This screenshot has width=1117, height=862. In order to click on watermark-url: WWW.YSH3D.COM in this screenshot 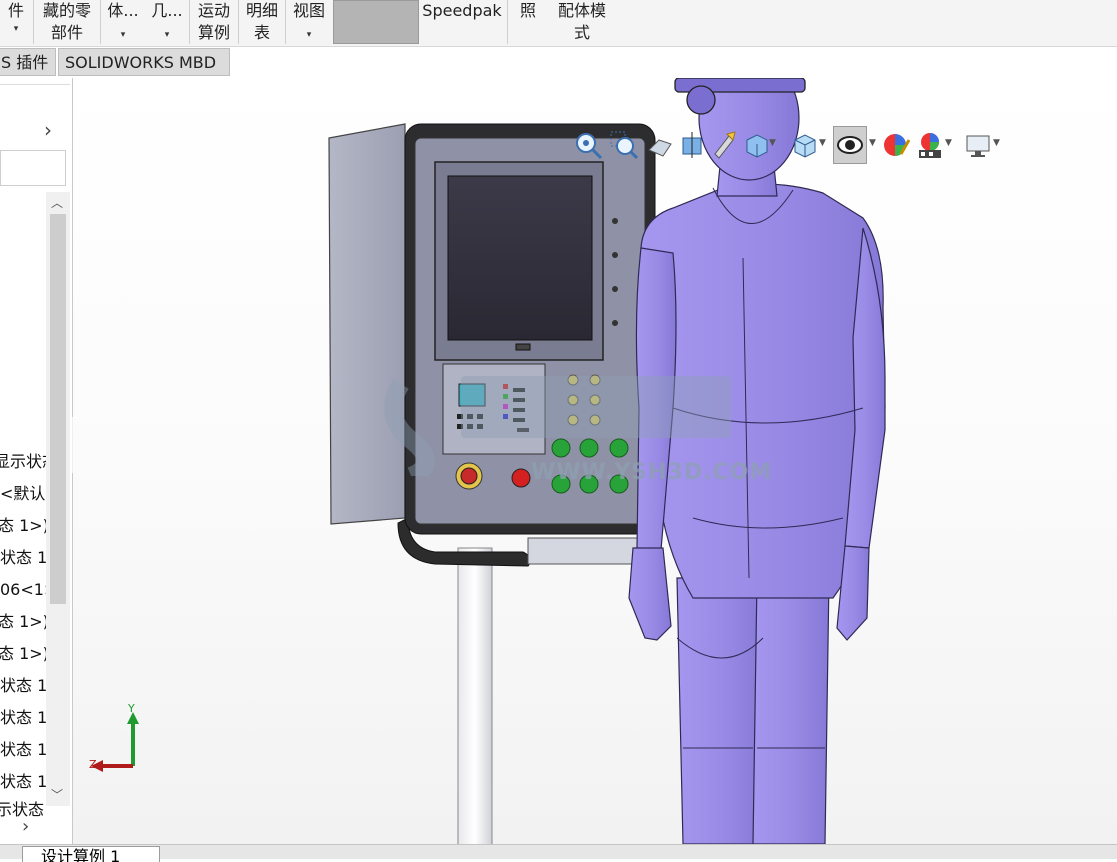, I will do `click(652, 472)`.